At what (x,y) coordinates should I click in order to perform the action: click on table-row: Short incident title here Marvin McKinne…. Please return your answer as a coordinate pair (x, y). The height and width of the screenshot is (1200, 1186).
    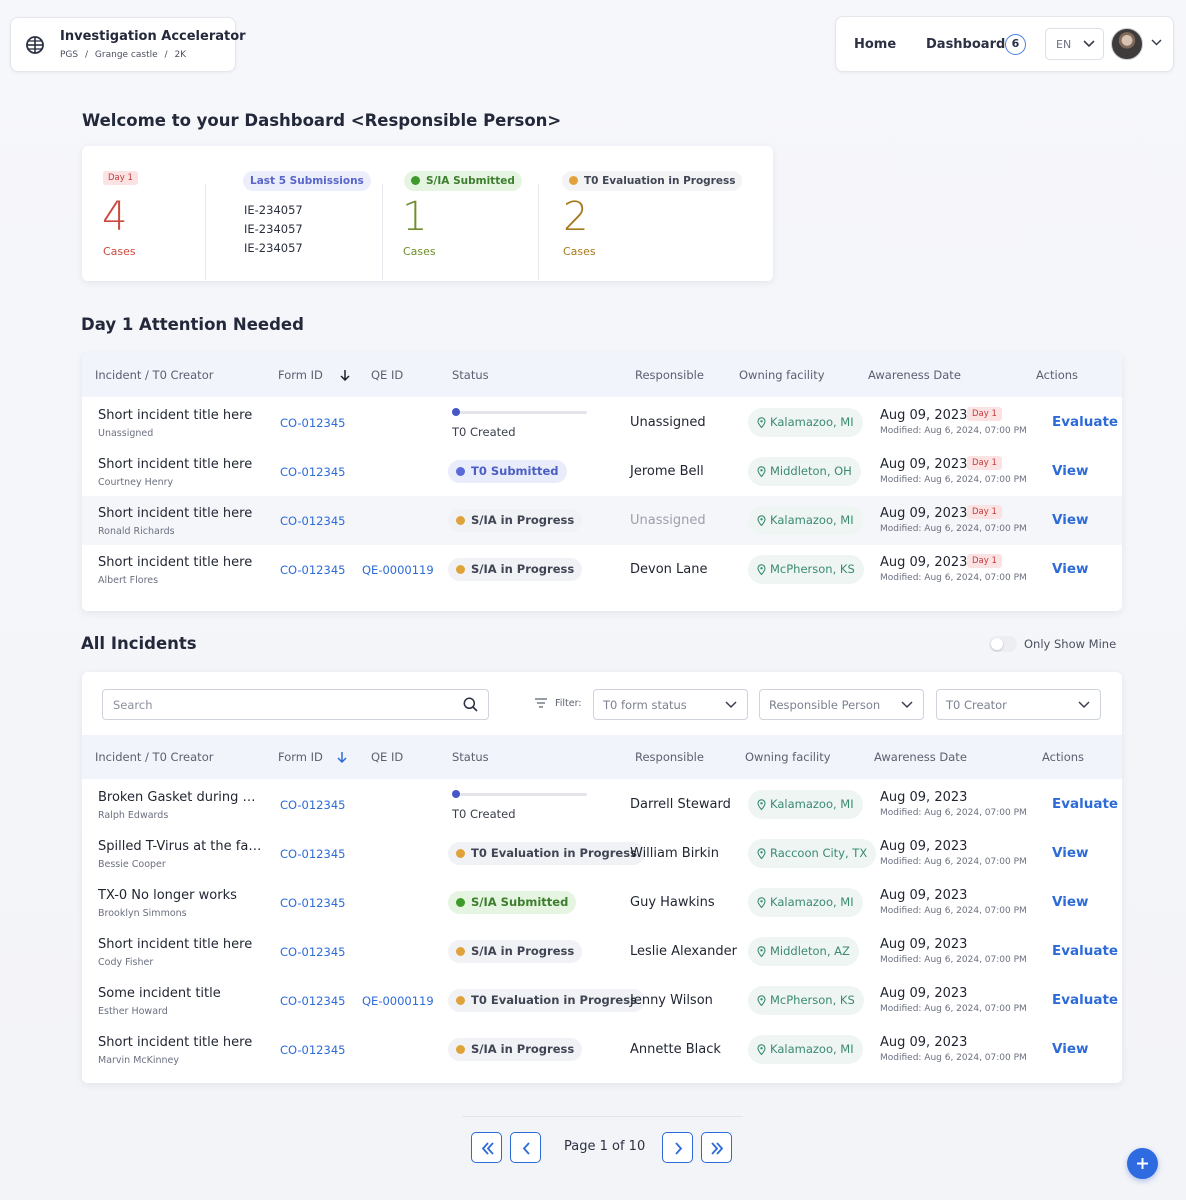
    Looking at the image, I should click on (602, 1049).